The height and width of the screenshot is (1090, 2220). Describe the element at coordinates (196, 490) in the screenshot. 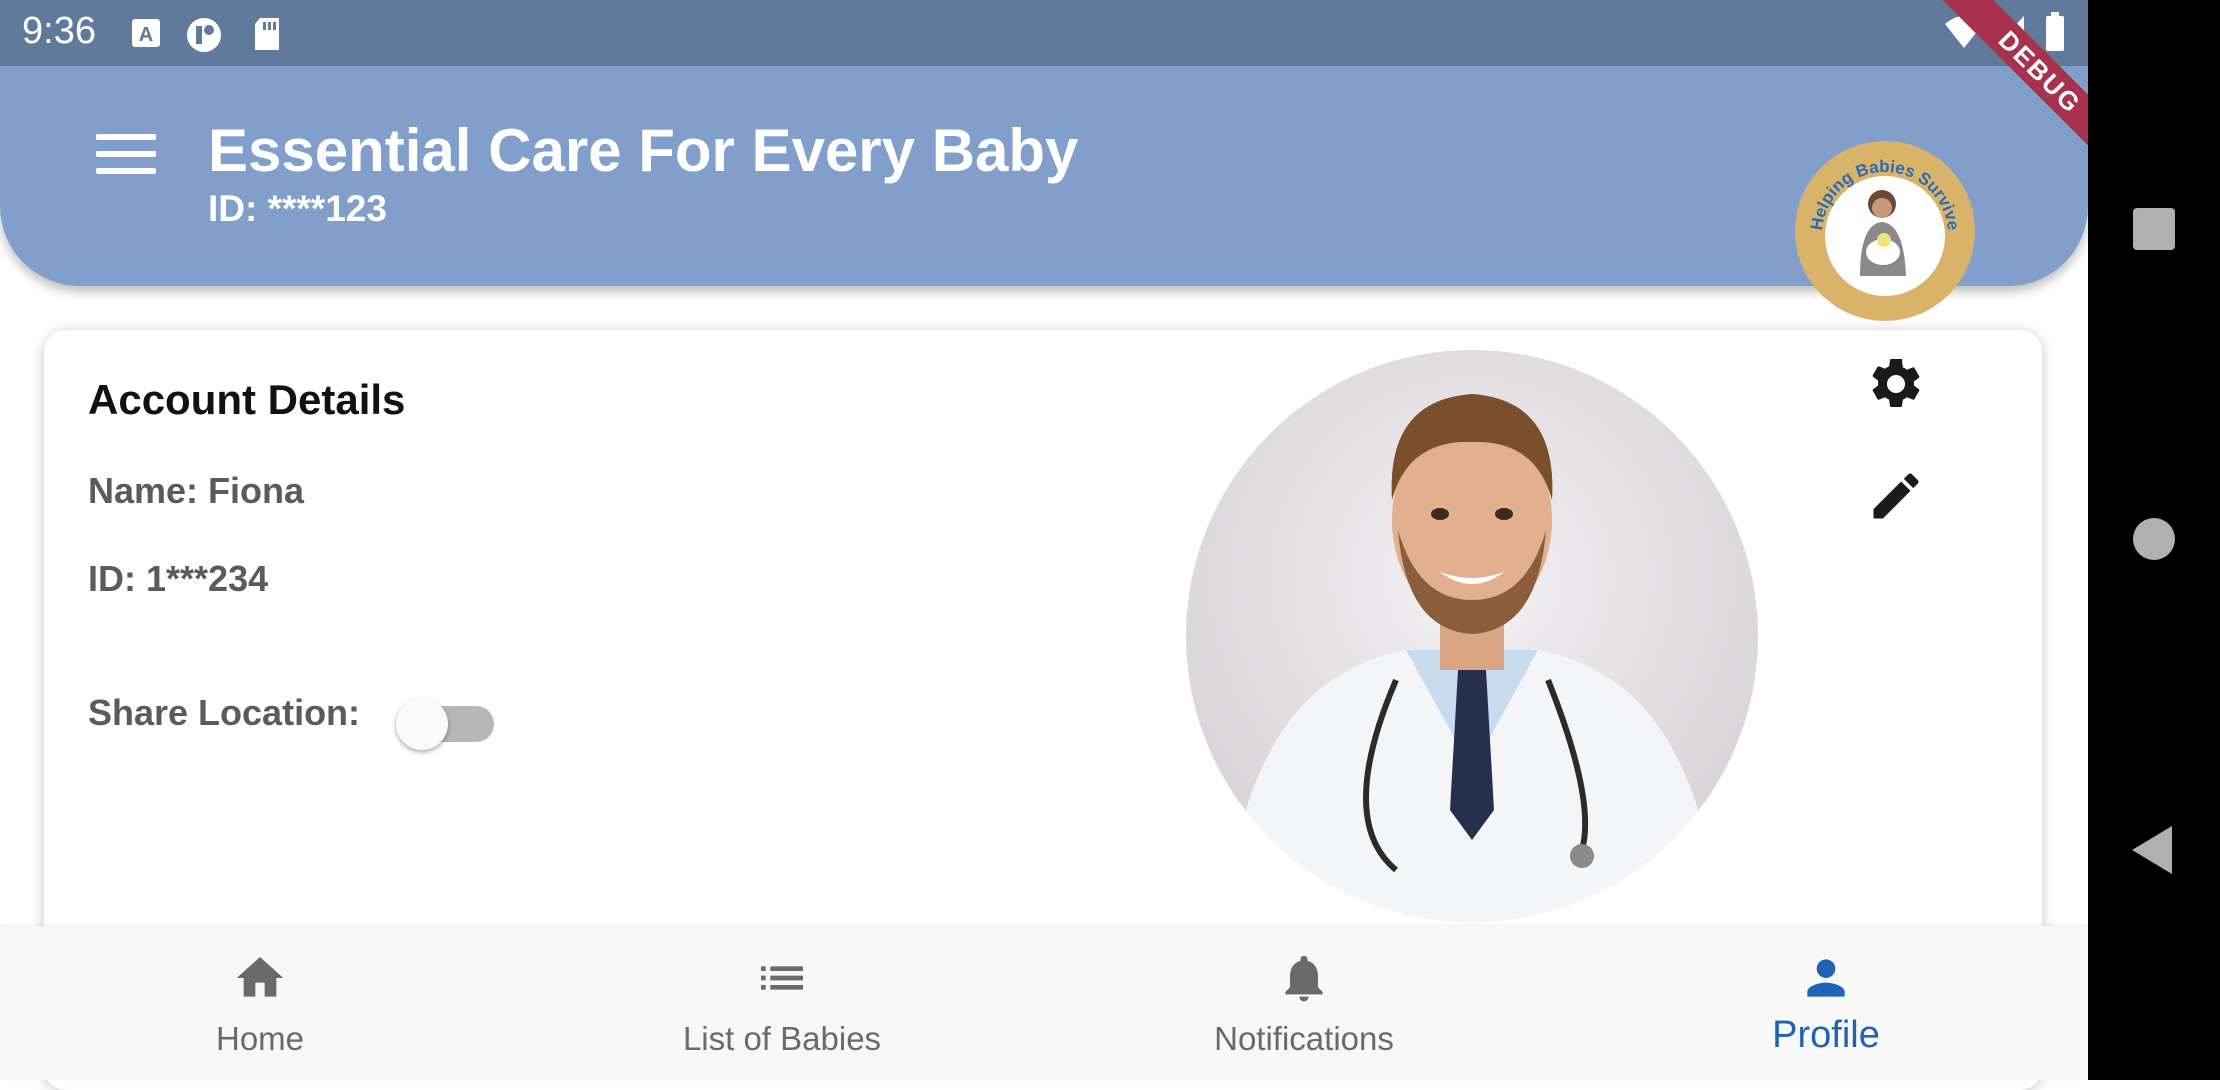

I see `account-name: Name: Fiona` at that location.